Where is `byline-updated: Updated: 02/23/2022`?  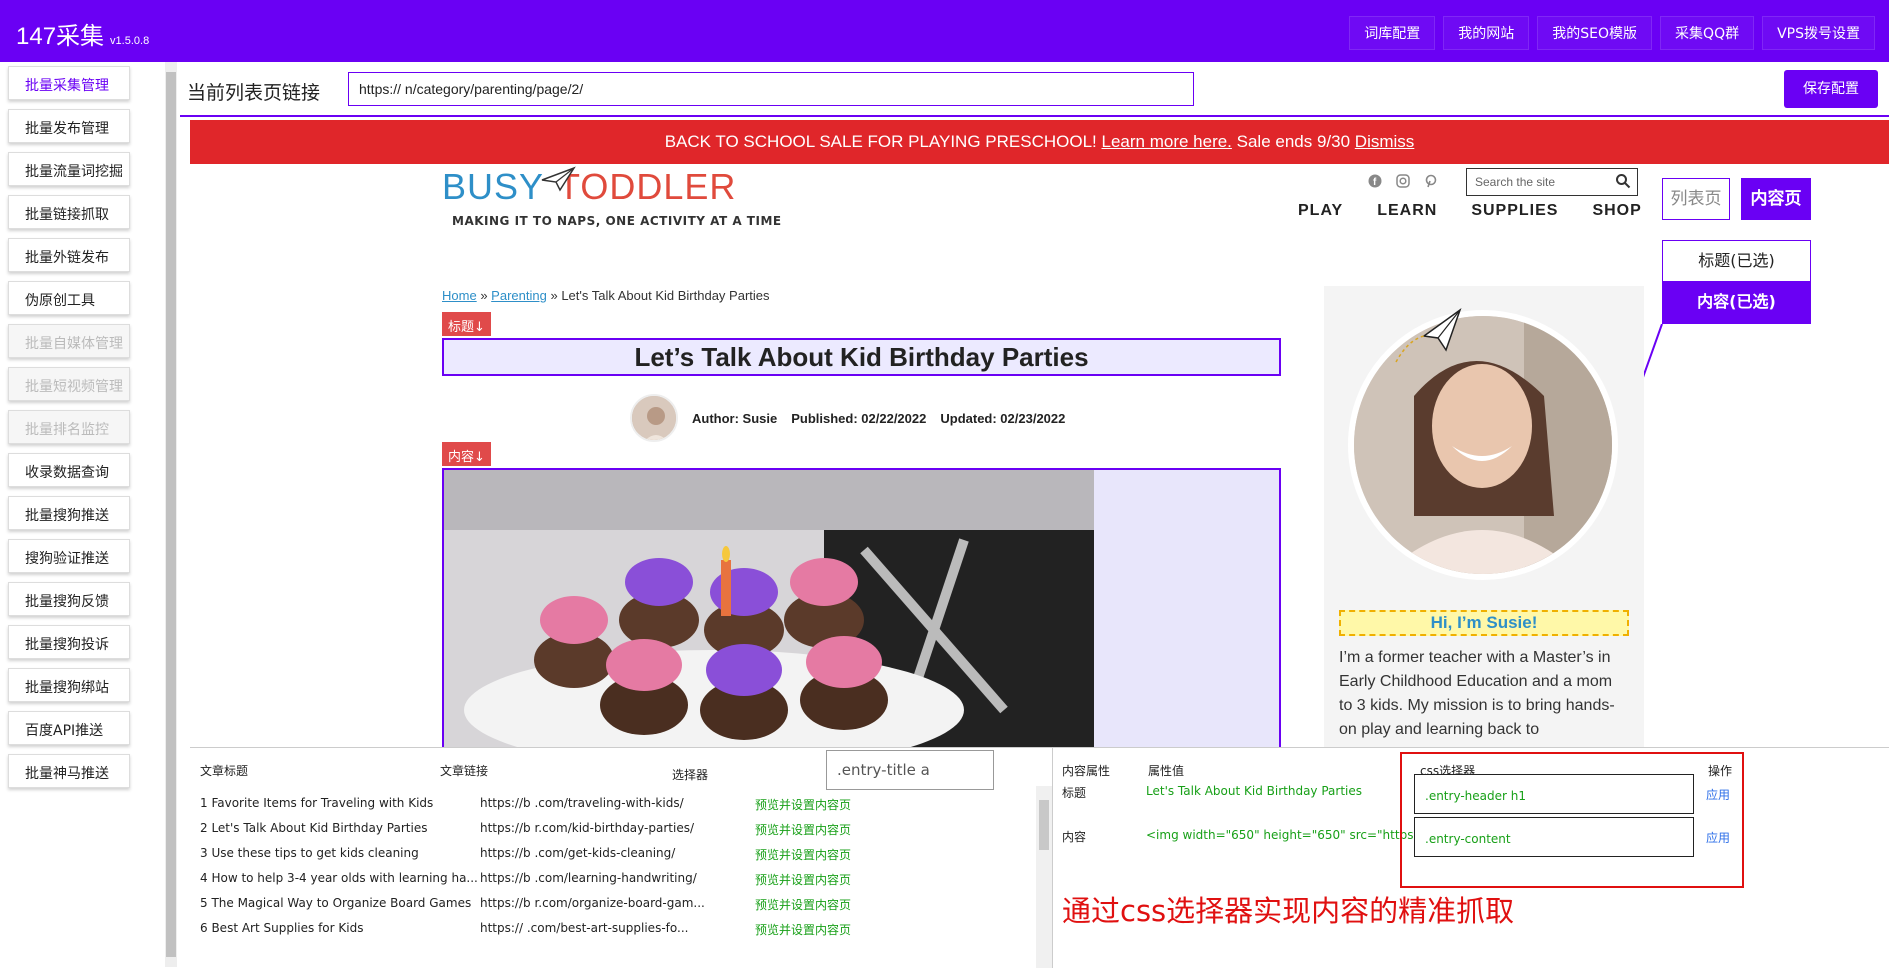 byline-updated: Updated: 02/23/2022 is located at coordinates (1003, 418).